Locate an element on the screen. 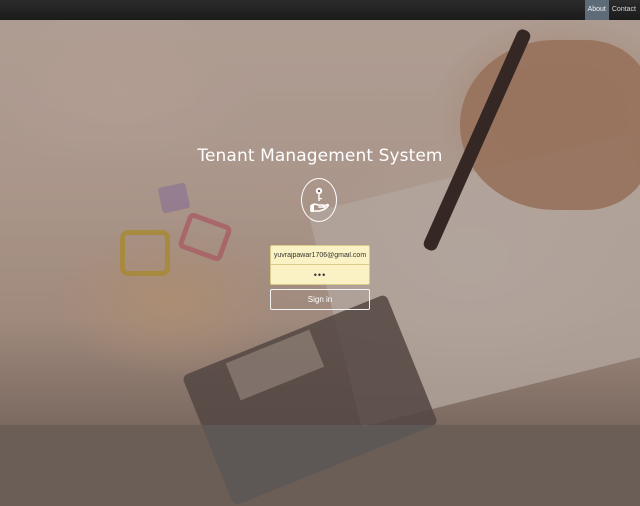  signin-button: Sign in is located at coordinates (320, 299).